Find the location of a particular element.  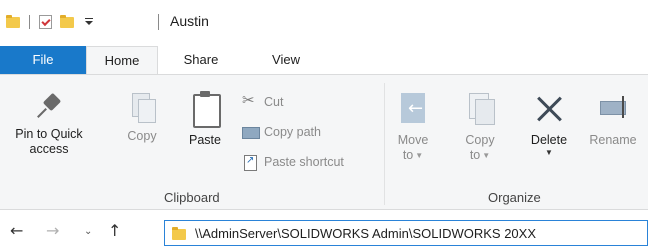

quick-access-toolbar is located at coordinates (50, 22).